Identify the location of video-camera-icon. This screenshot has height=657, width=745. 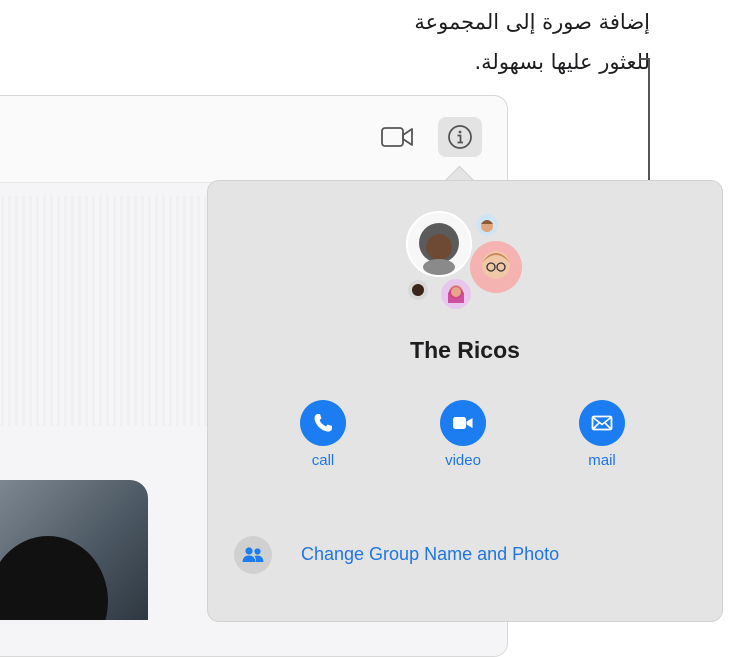
(398, 137).